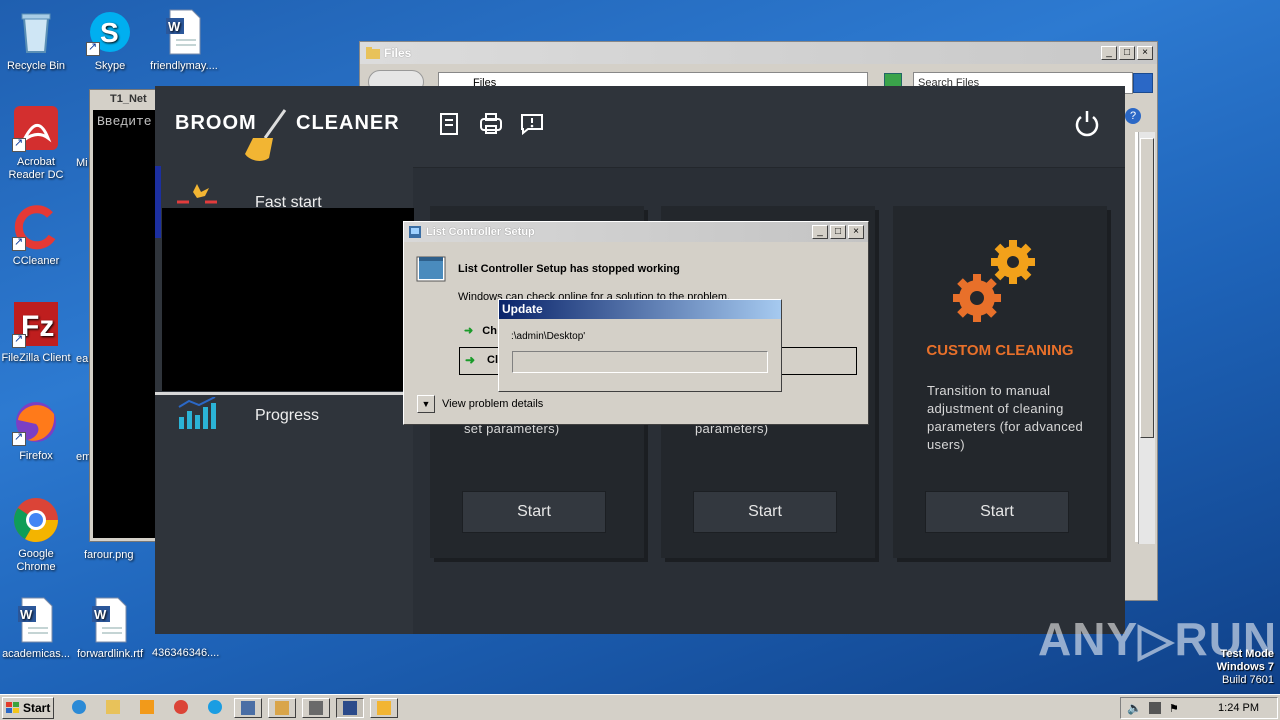  Describe the element at coordinates (12, 707) in the screenshot. I see `windows-flag-icon` at that location.